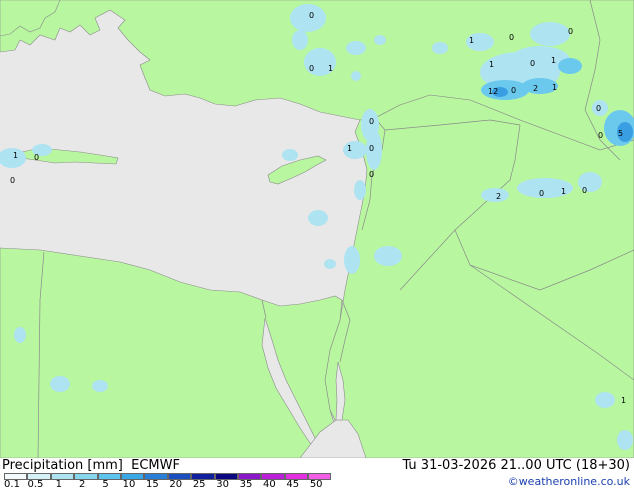  What do you see at coordinates (293, 484) in the screenshot?
I see `scale-tick-label: 45` at bounding box center [293, 484].